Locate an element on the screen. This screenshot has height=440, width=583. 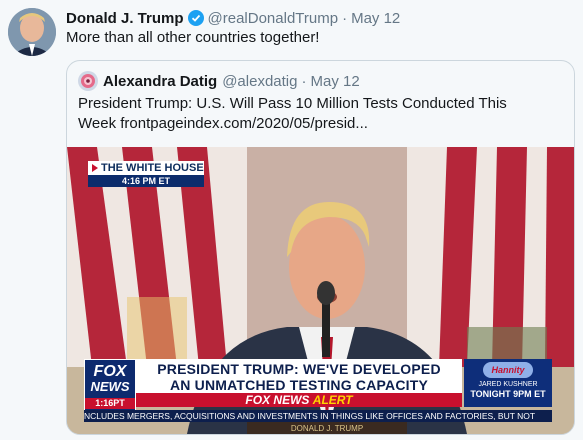
author-name: Donald J. Trump is located at coordinates (125, 18).